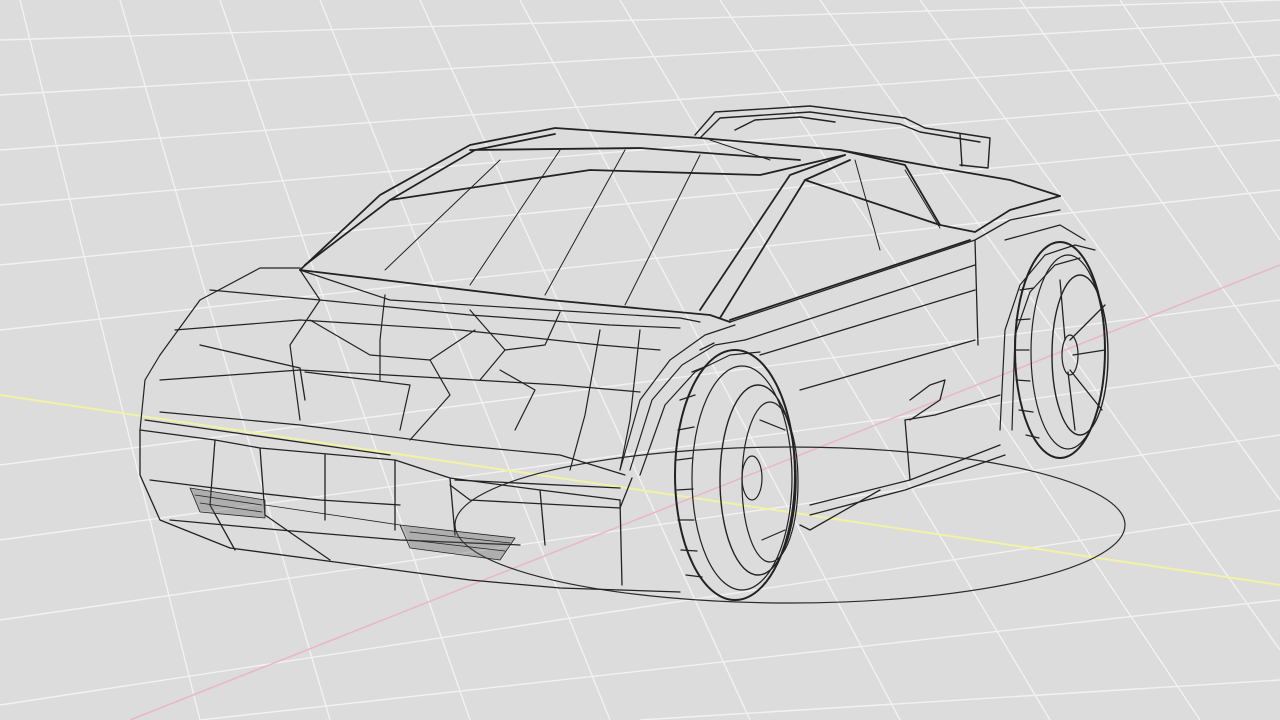 This screenshot has width=1280, height=720. Describe the element at coordinates (1047, 337) in the screenshot. I see `rear-wheel-arch` at that location.